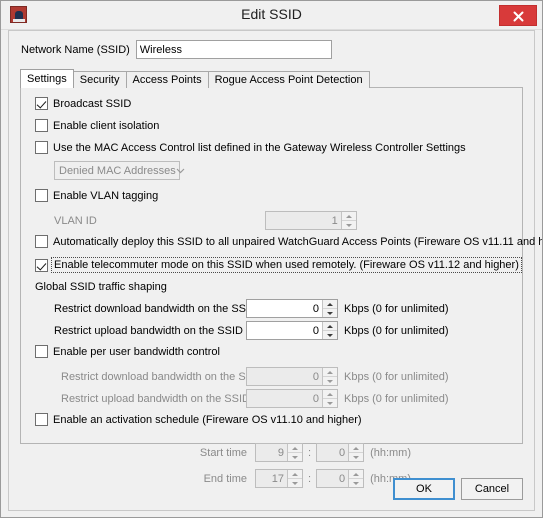  Describe the element at coordinates (356, 448) in the screenshot. I see `start-time-minutes-increment-icon` at that location.